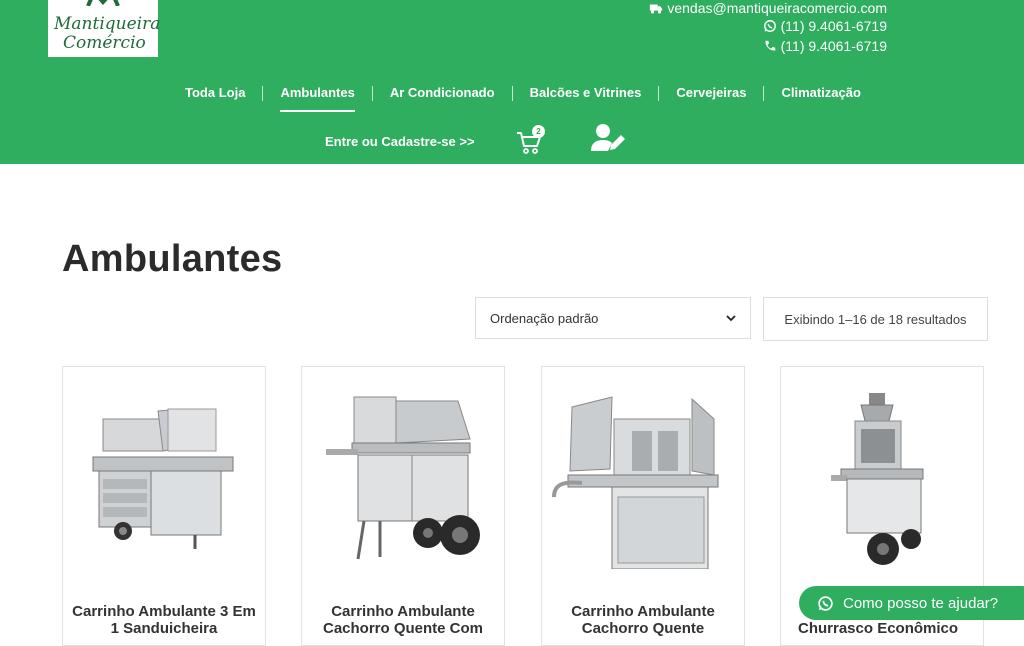  Describe the element at coordinates (544, 318) in the screenshot. I see `sort-select-value: Ordenação padrão` at that location.